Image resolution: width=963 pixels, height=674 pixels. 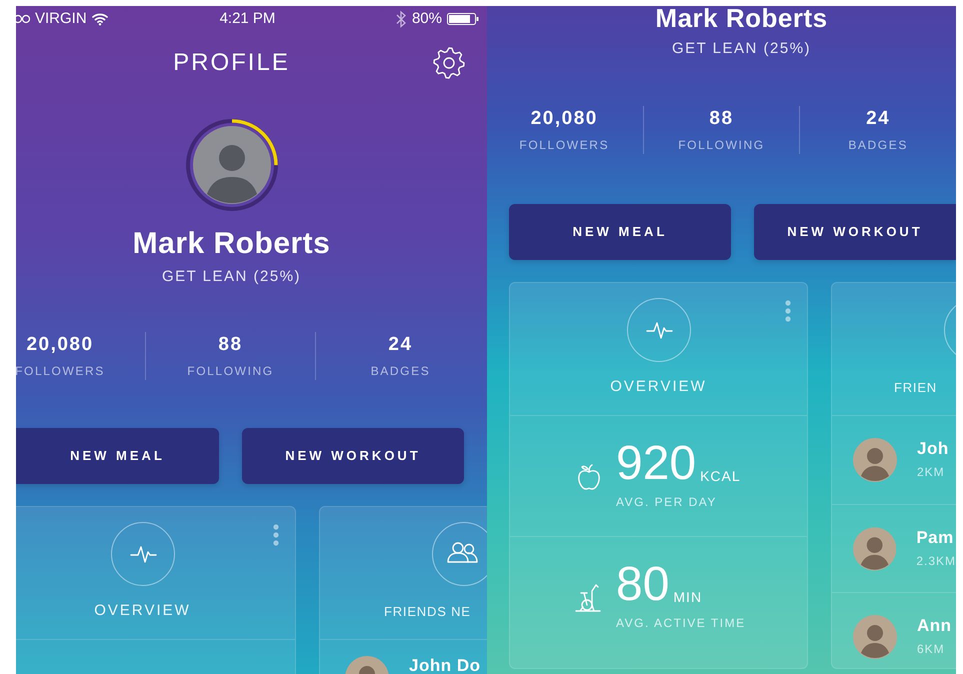 I want to click on metric-caption: AVG. PER DAY, so click(x=666, y=502).